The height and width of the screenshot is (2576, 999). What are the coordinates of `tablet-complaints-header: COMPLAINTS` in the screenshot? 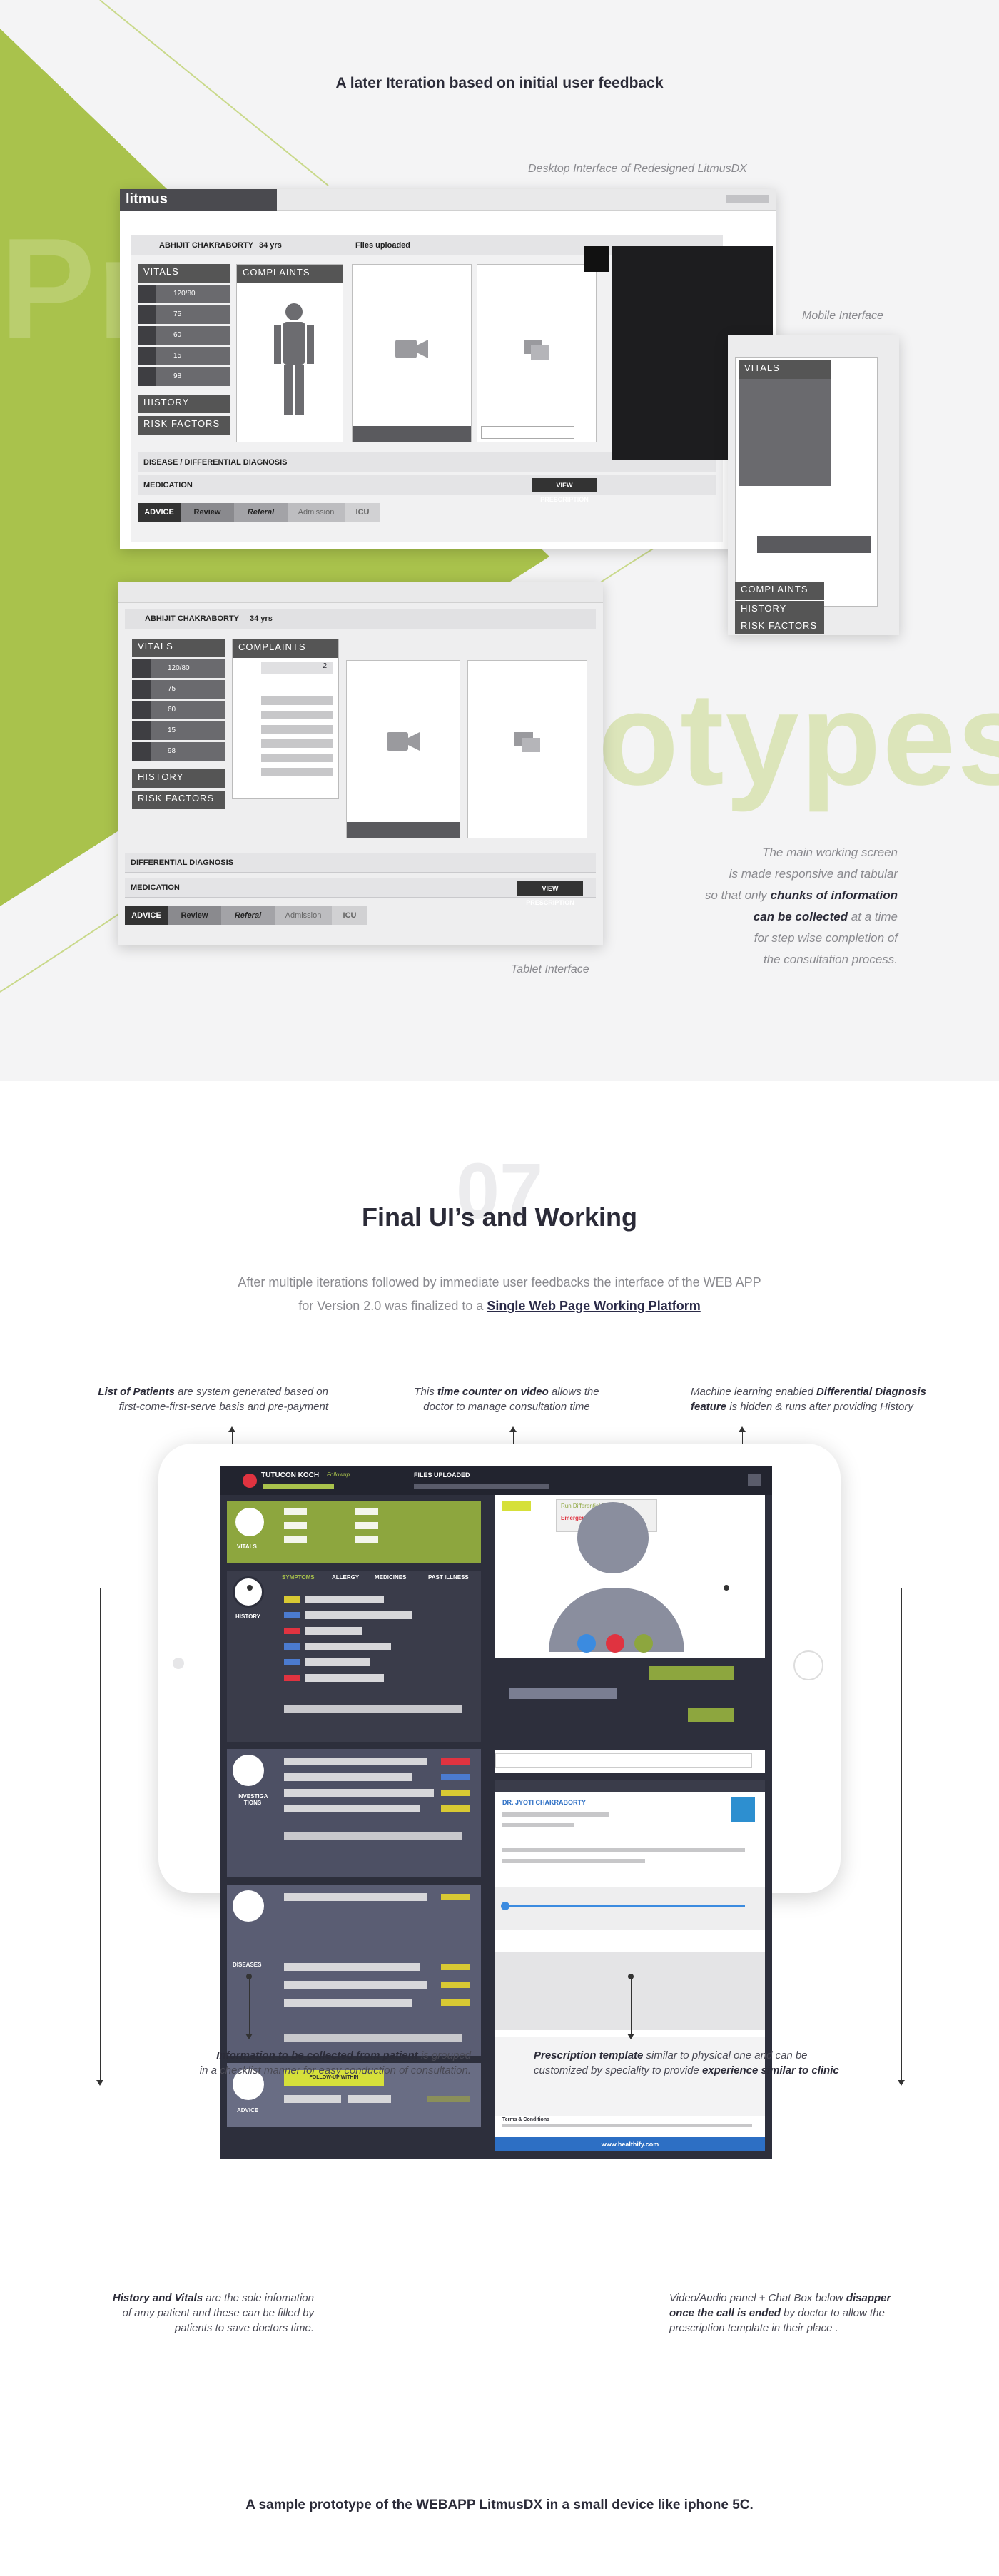 It's located at (285, 648).